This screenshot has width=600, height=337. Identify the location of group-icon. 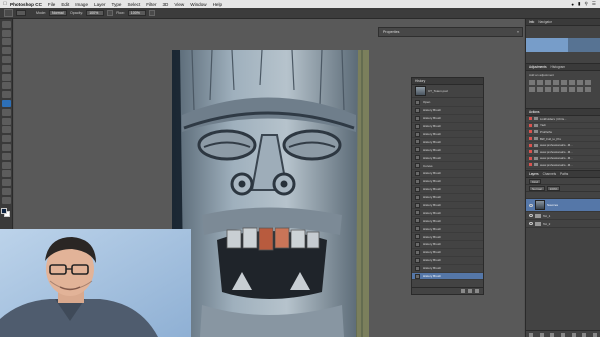
(573, 334).